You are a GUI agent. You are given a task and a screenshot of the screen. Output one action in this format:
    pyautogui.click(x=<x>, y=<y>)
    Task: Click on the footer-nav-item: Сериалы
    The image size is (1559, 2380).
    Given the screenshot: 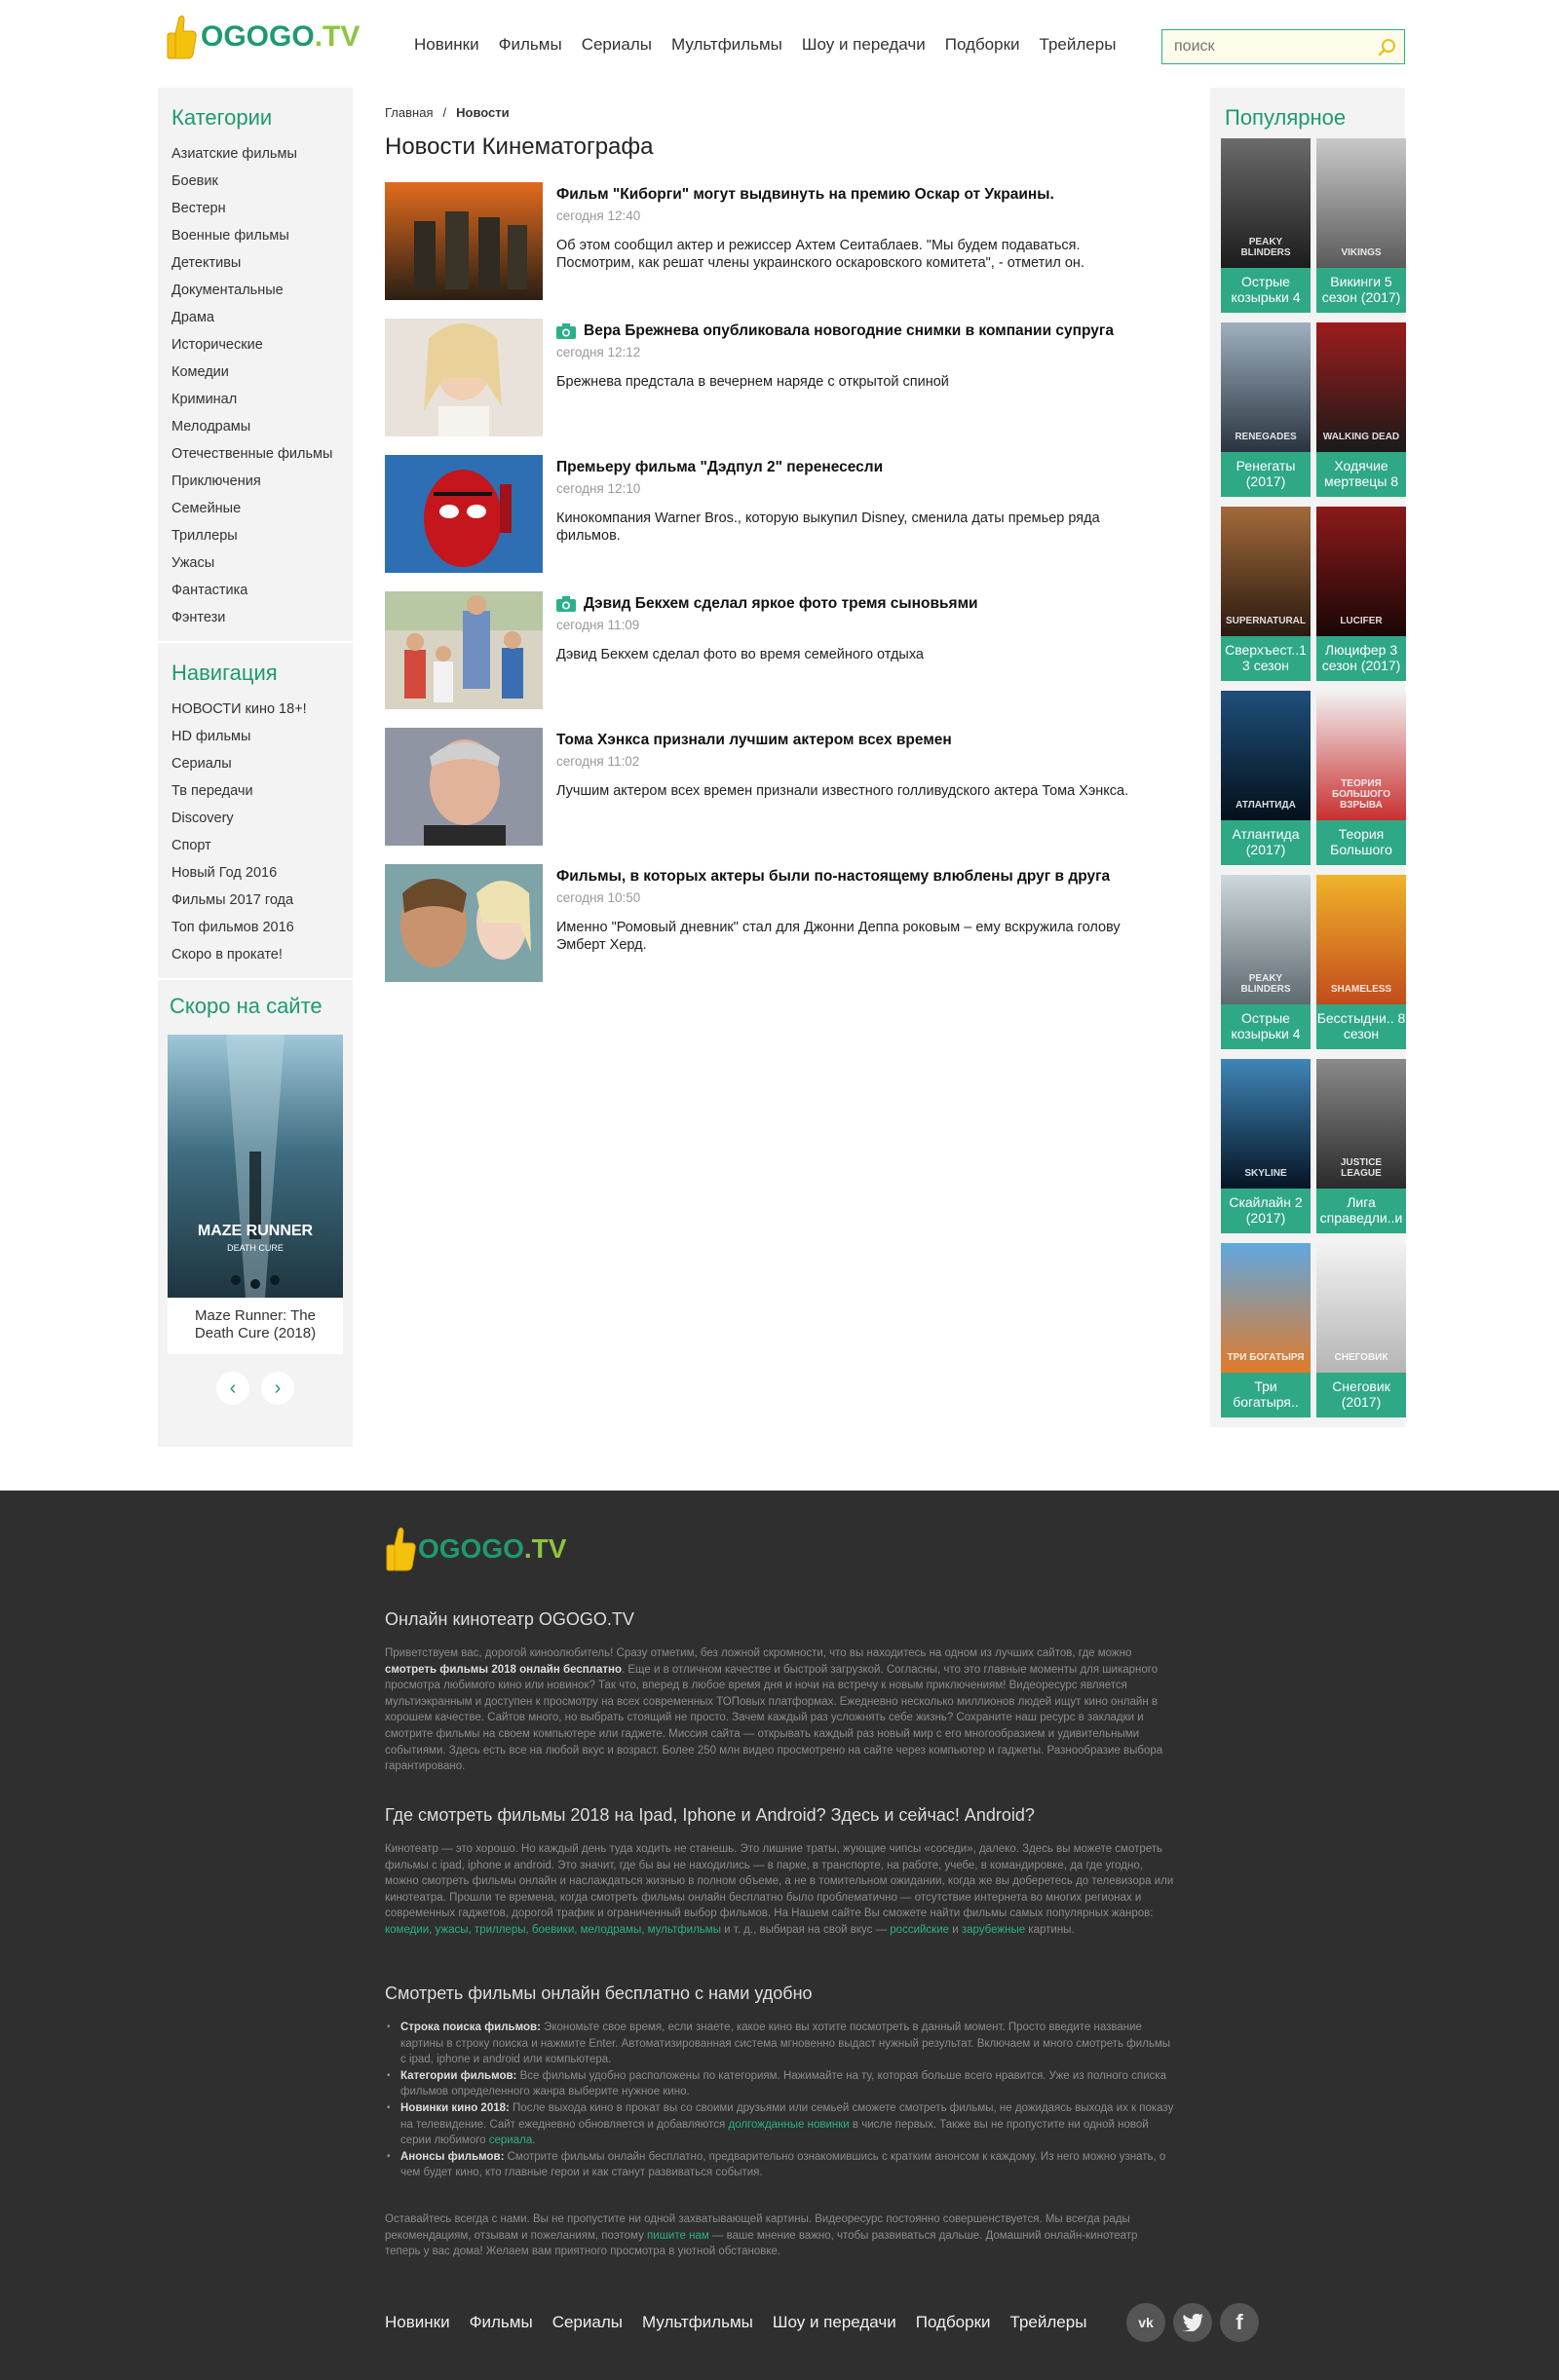 What is the action you would take?
    pyautogui.click(x=587, y=2322)
    